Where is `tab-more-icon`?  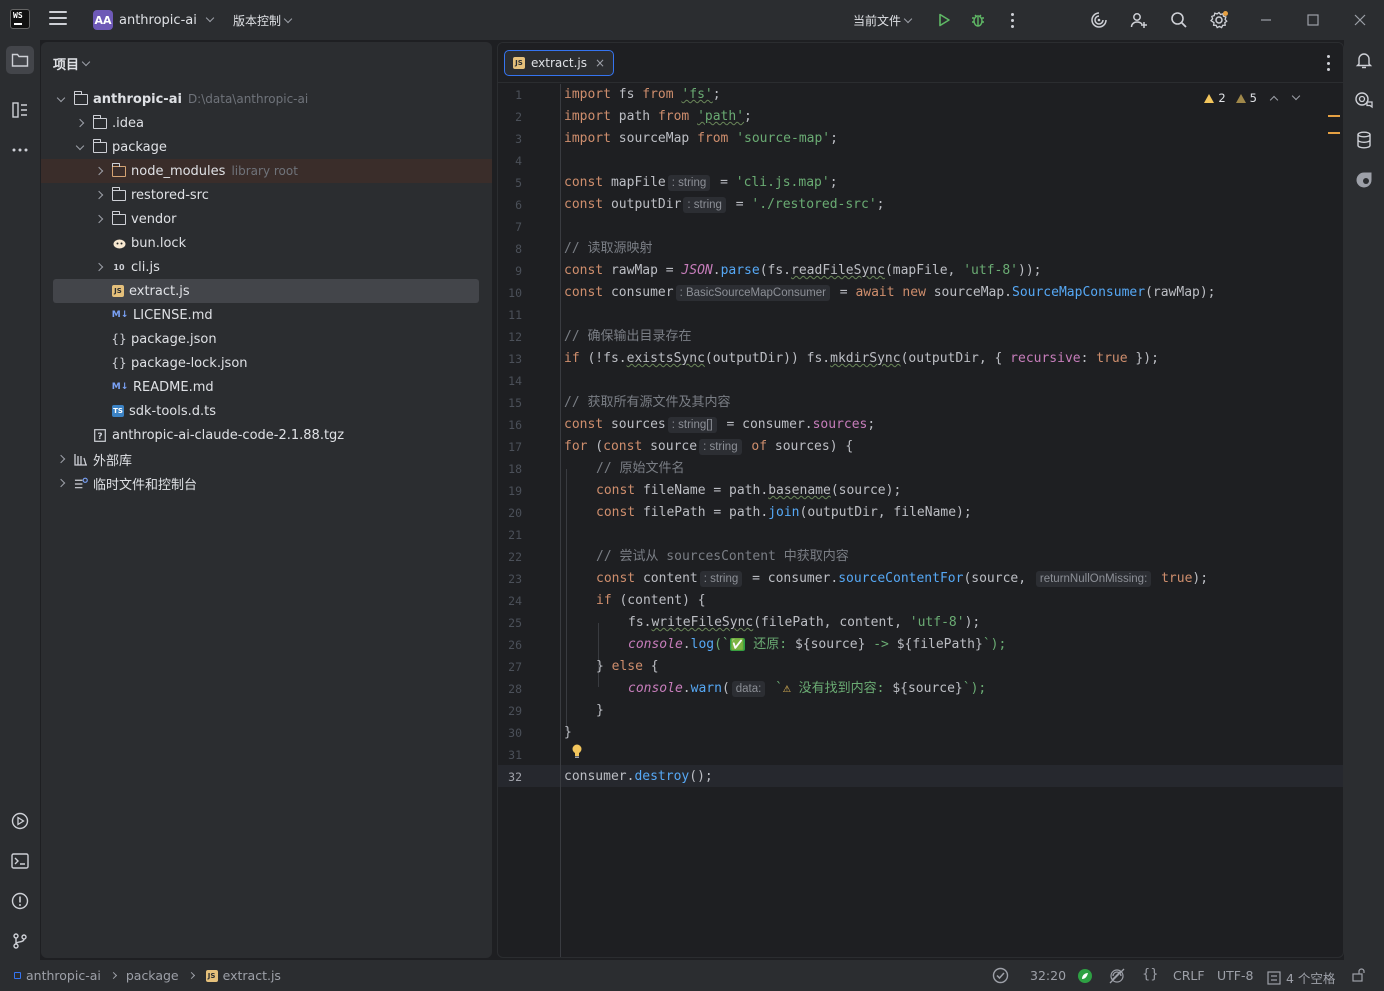
tab-more-icon is located at coordinates (1329, 63).